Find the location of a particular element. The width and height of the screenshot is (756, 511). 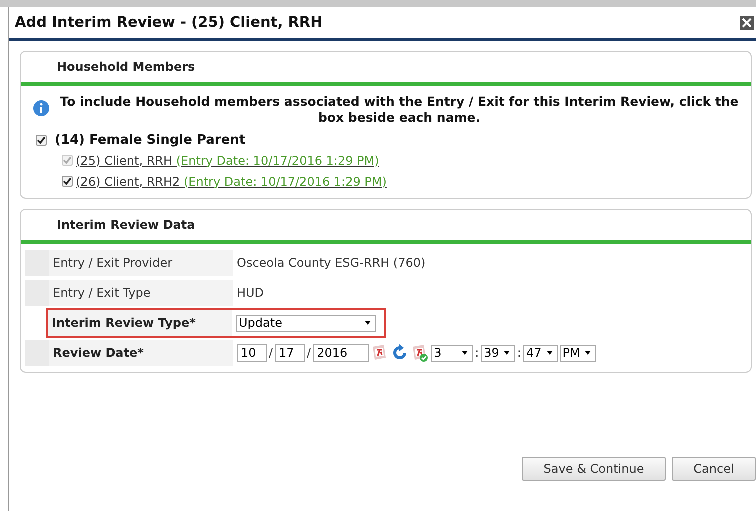

input-field: 2016 is located at coordinates (341, 353).